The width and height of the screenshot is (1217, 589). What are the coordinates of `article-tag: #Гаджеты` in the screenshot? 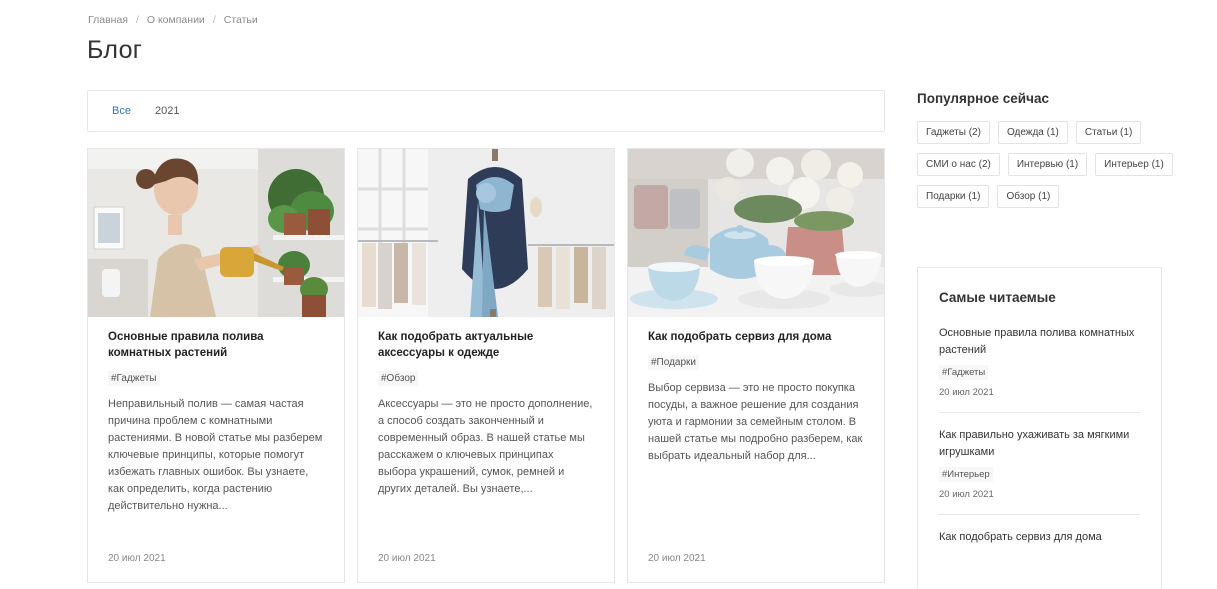 It's located at (134, 378).